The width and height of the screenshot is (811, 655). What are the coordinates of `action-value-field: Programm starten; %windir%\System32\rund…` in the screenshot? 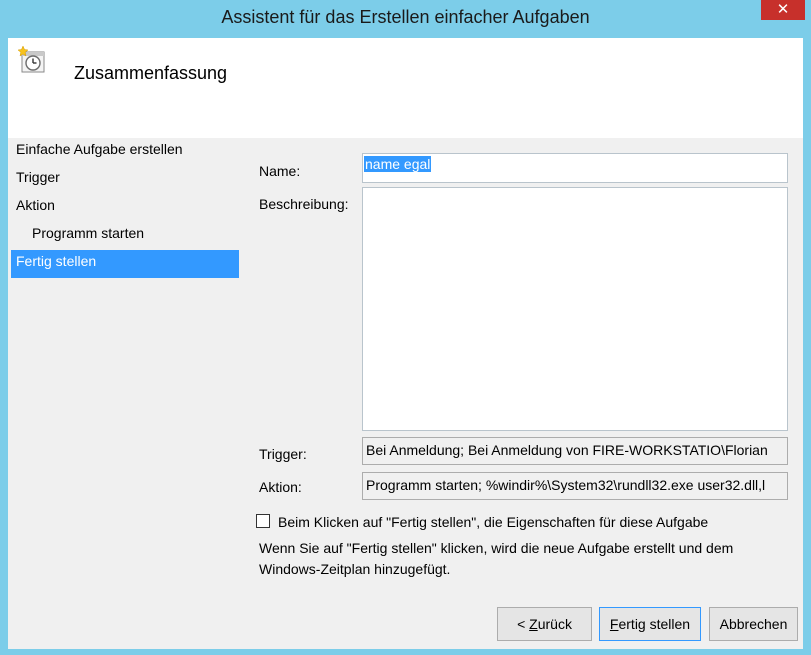 It's located at (575, 486).